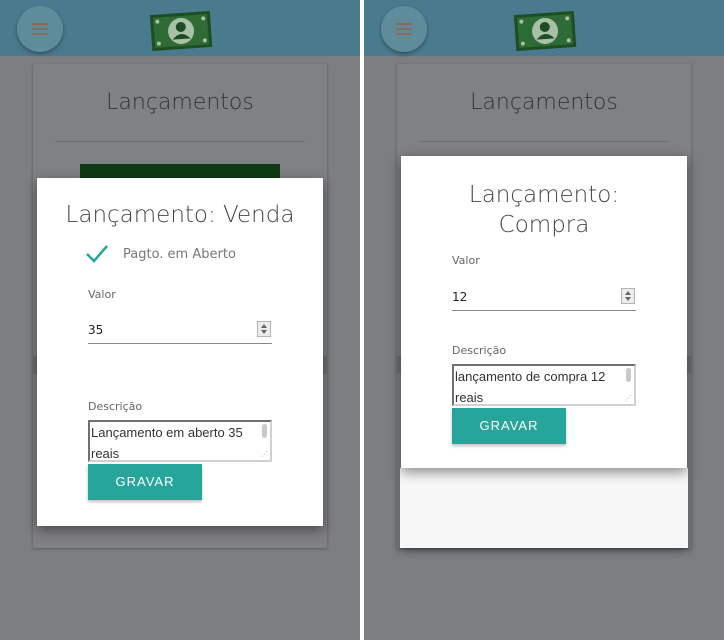  What do you see at coordinates (544, 225) in the screenshot?
I see `modal-title-line: Compra` at bounding box center [544, 225].